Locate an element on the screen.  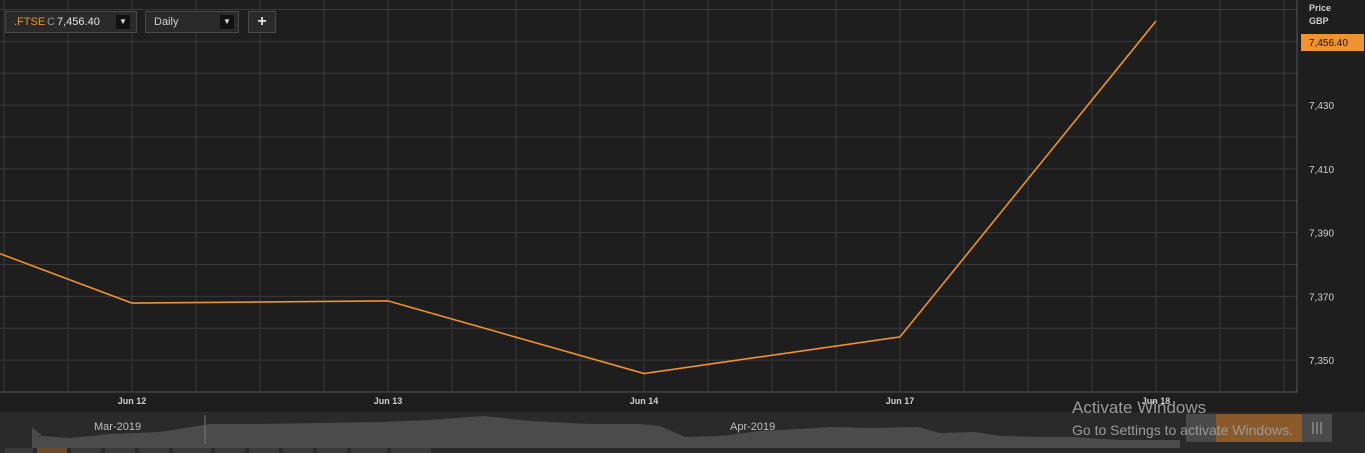
y-tick-label: 7,430 is located at coordinates (1321, 106).